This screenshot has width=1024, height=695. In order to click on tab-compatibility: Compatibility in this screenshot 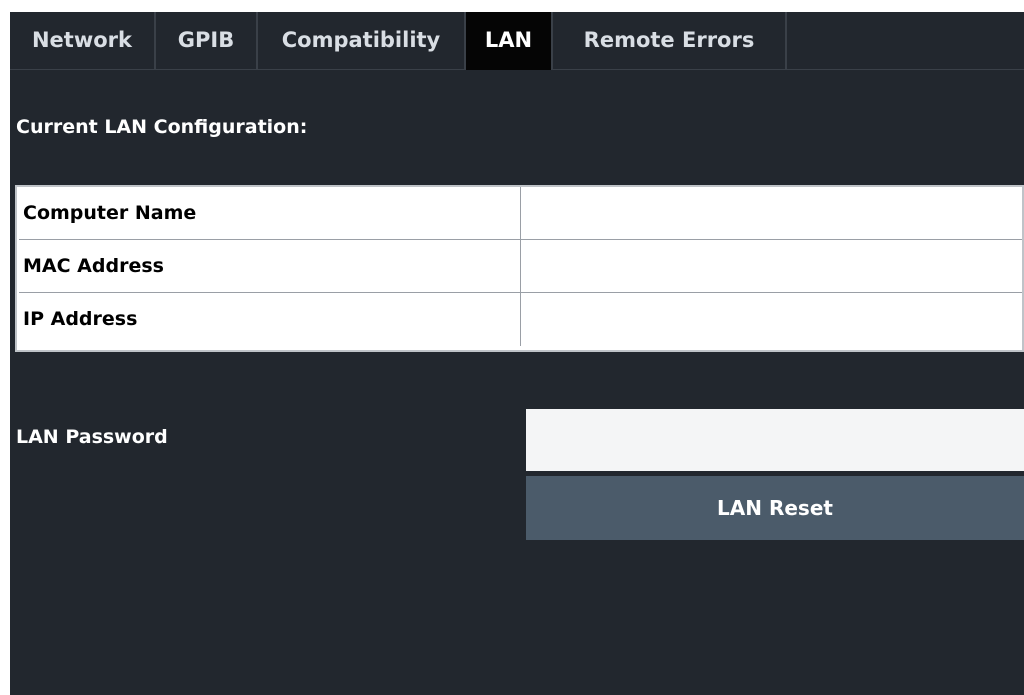, I will do `click(362, 40)`.